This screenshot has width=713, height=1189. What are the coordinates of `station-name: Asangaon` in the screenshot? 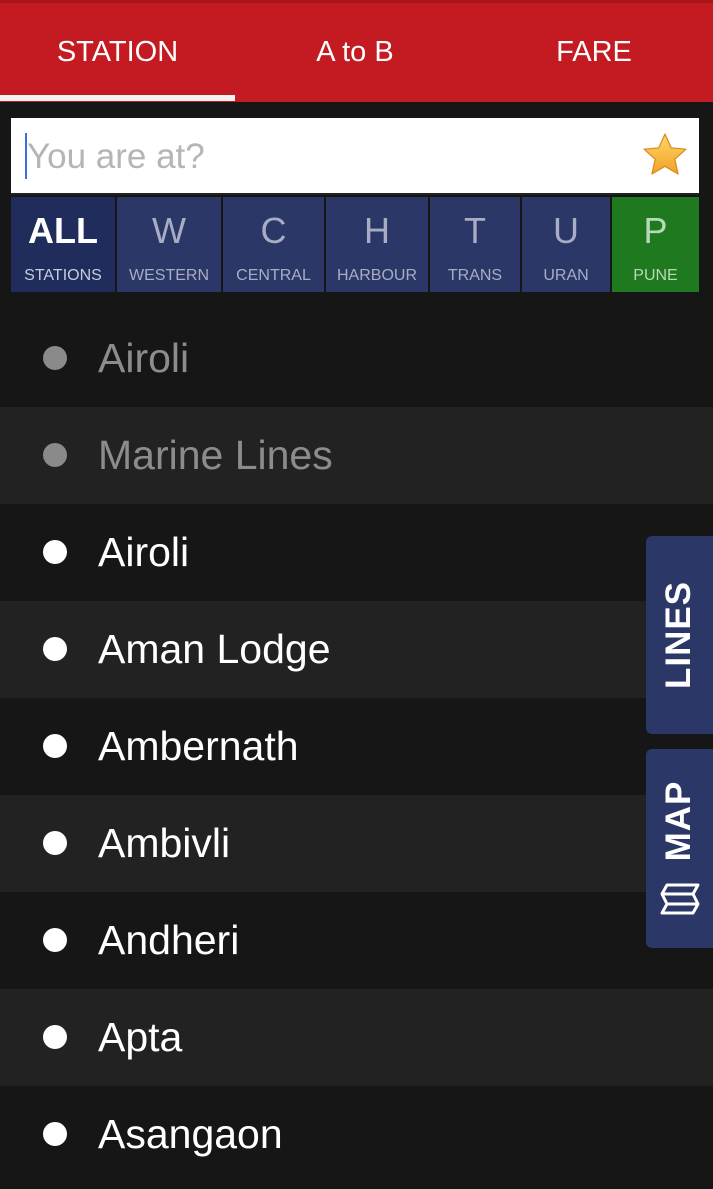 It's located at (190, 1134).